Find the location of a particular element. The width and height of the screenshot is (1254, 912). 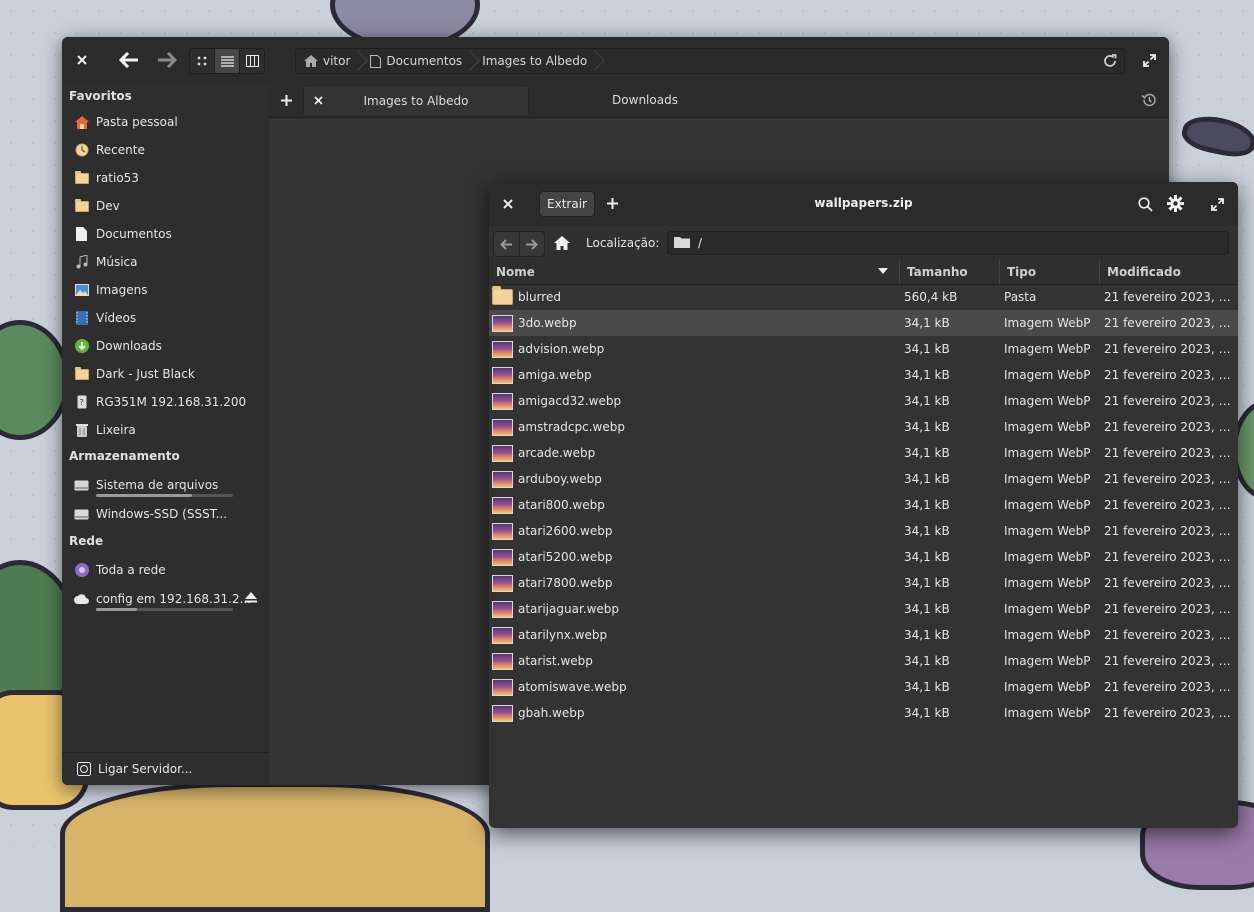

sidebar-item-recente: Recente is located at coordinates (167, 150).